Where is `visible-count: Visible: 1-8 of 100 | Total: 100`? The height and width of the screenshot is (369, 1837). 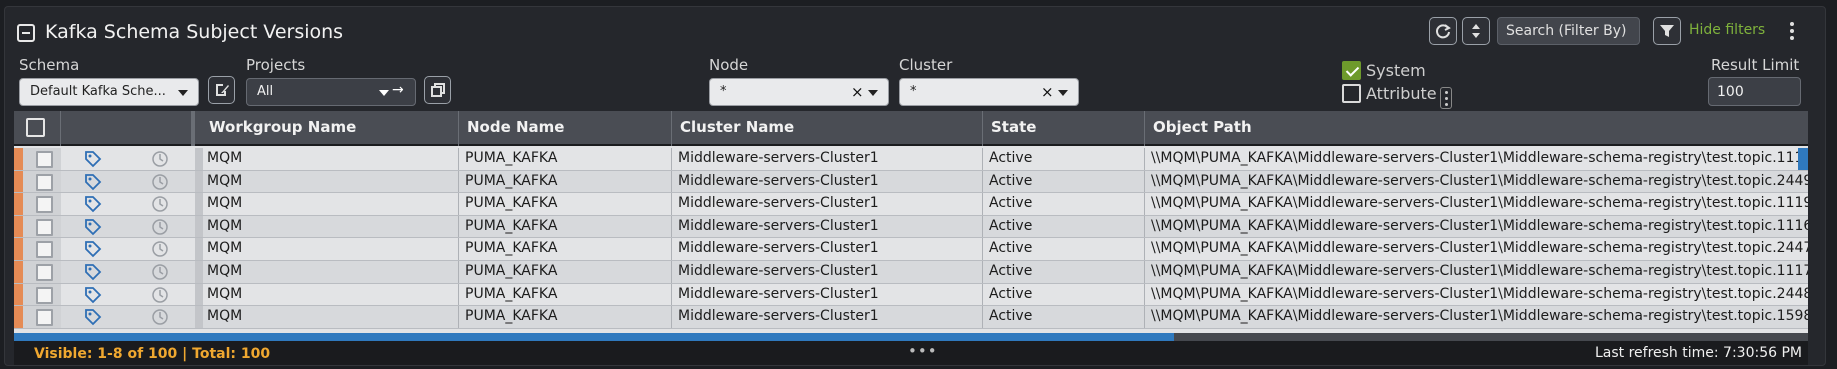
visible-count: Visible: 1-8 of 100 | Total: 100 is located at coordinates (152, 354).